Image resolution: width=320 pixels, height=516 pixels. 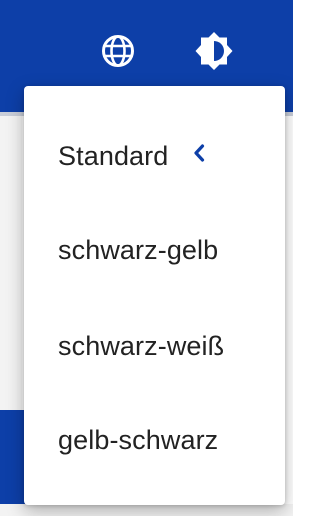 What do you see at coordinates (141, 345) in the screenshot?
I see `menu-item-label: schwarz-weiß` at bounding box center [141, 345].